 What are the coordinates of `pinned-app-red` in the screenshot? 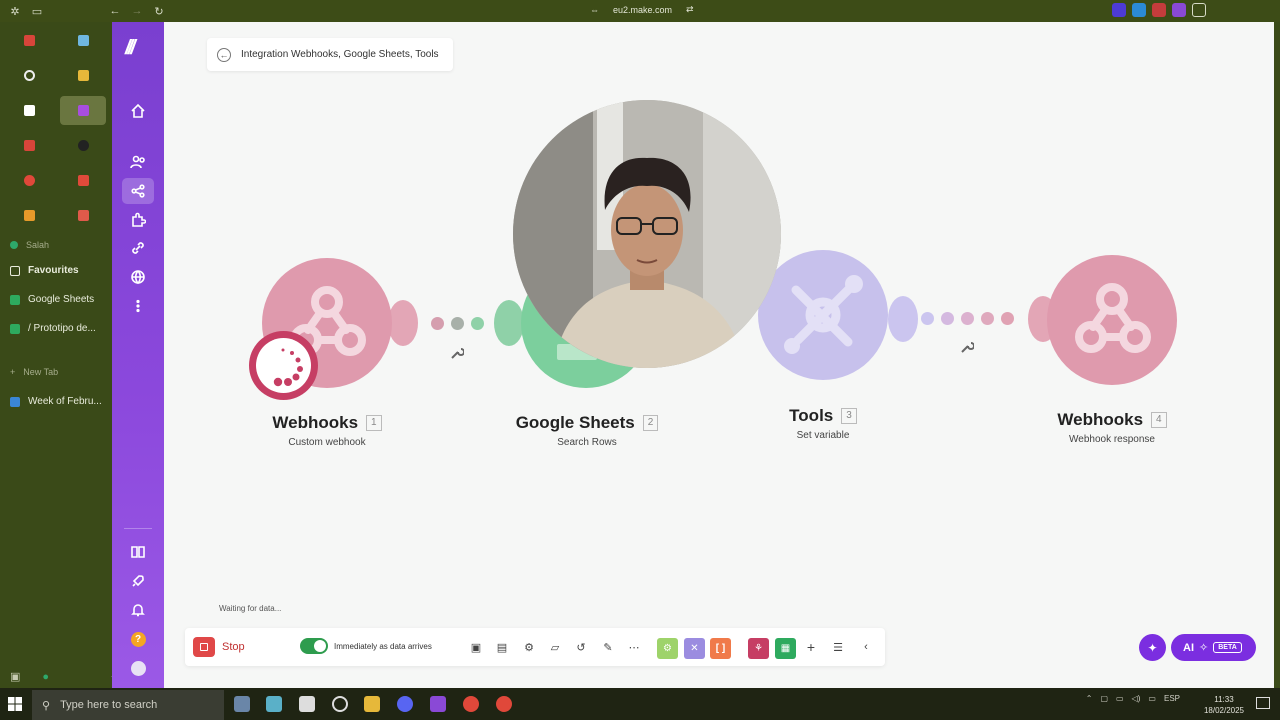 It's located at (29, 180).